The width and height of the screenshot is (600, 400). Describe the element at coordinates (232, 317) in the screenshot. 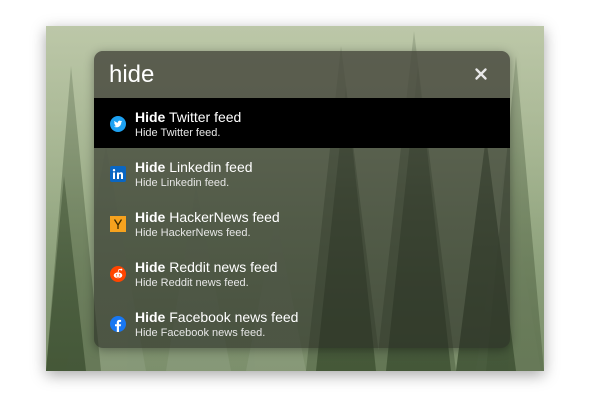

I see `result-title-rest: Facebook news feed` at that location.